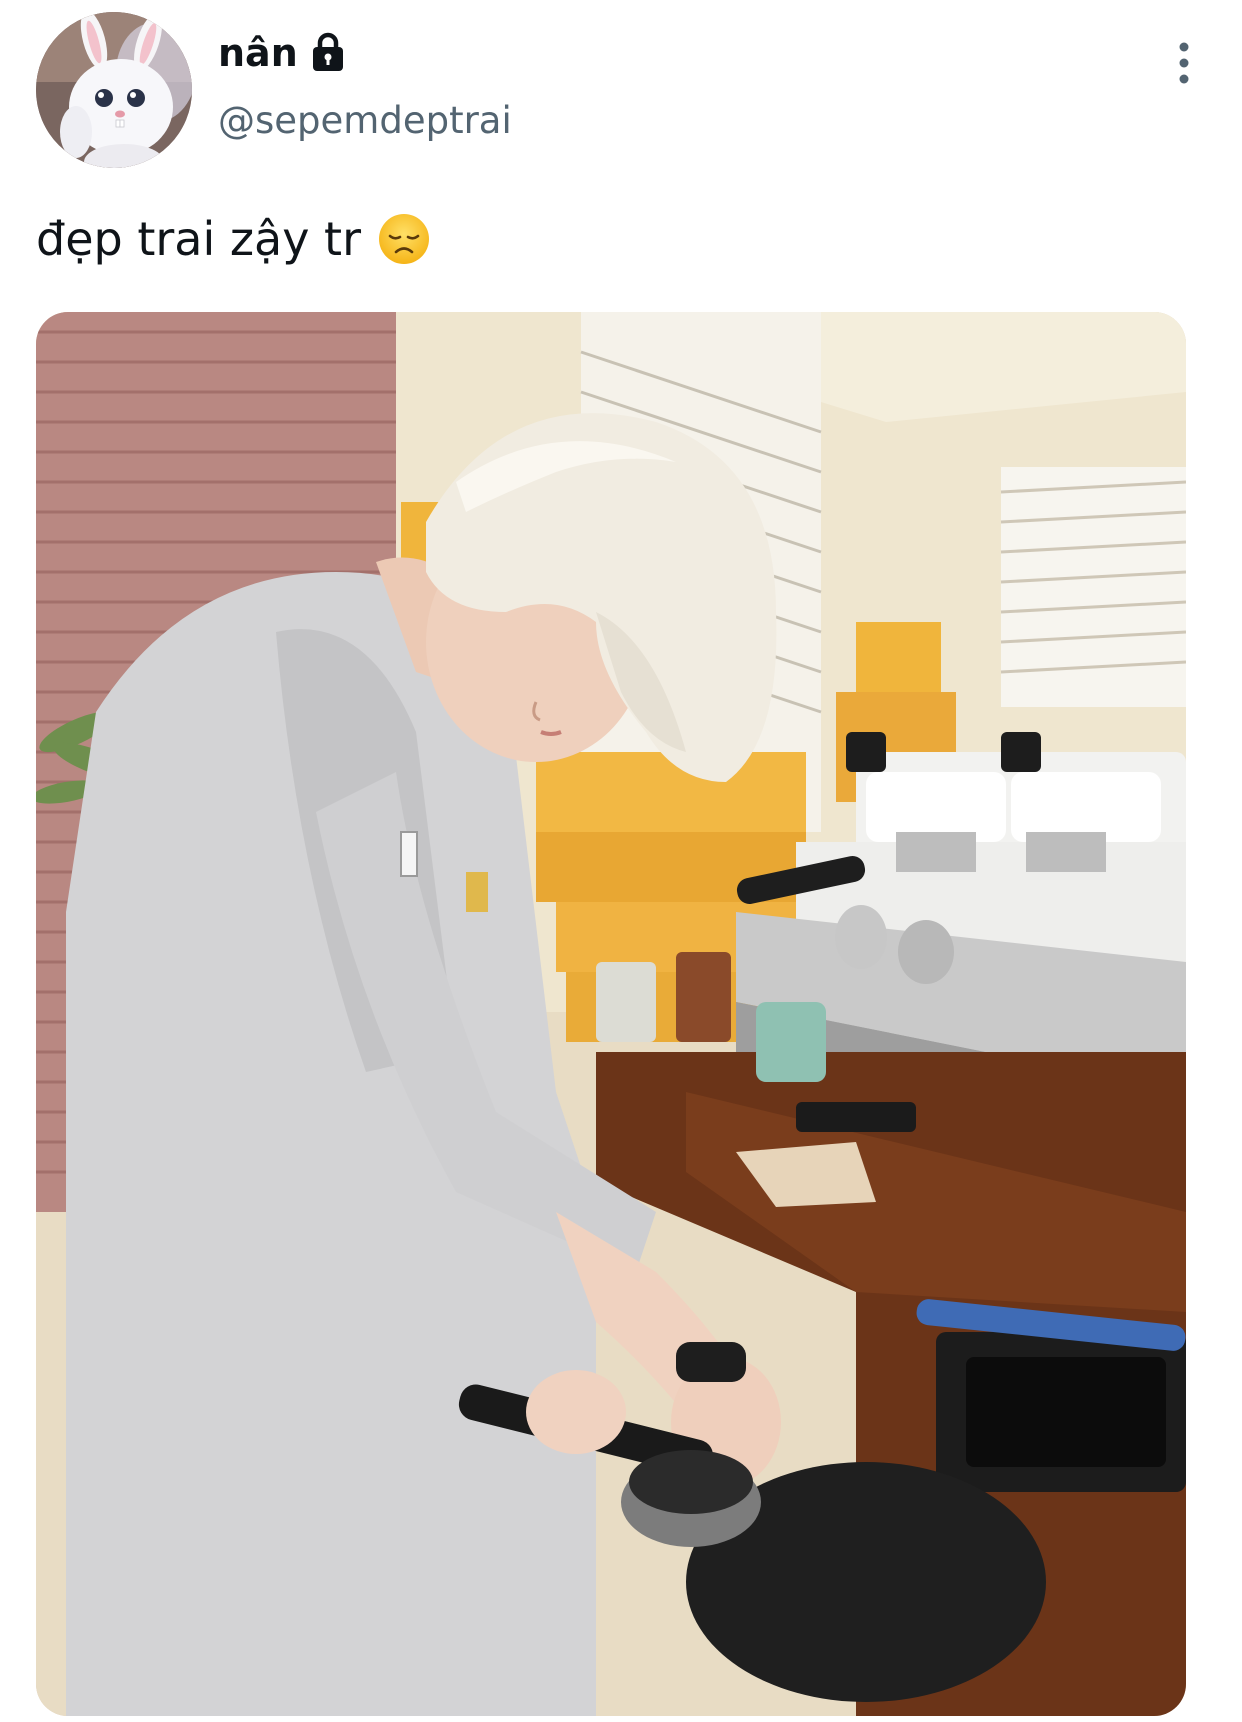 This screenshot has height=1722, width=1242. Describe the element at coordinates (404, 239) in the screenshot. I see `disappointed-face-emoji-icon` at that location.